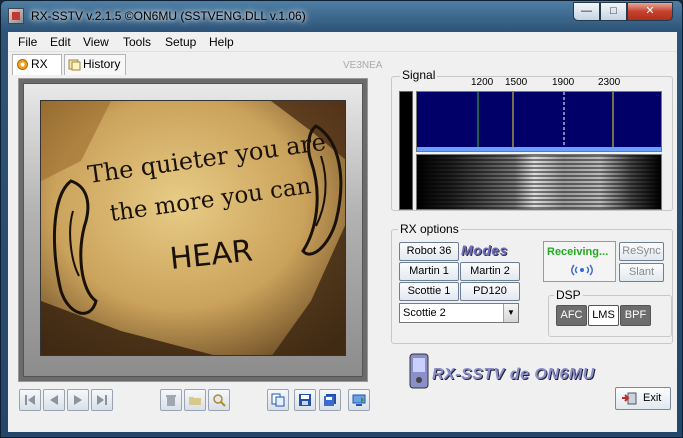 This screenshot has height=438, width=683. Describe the element at coordinates (363, 65) in the screenshot. I see `callsign-label: VE3NEA` at that location.